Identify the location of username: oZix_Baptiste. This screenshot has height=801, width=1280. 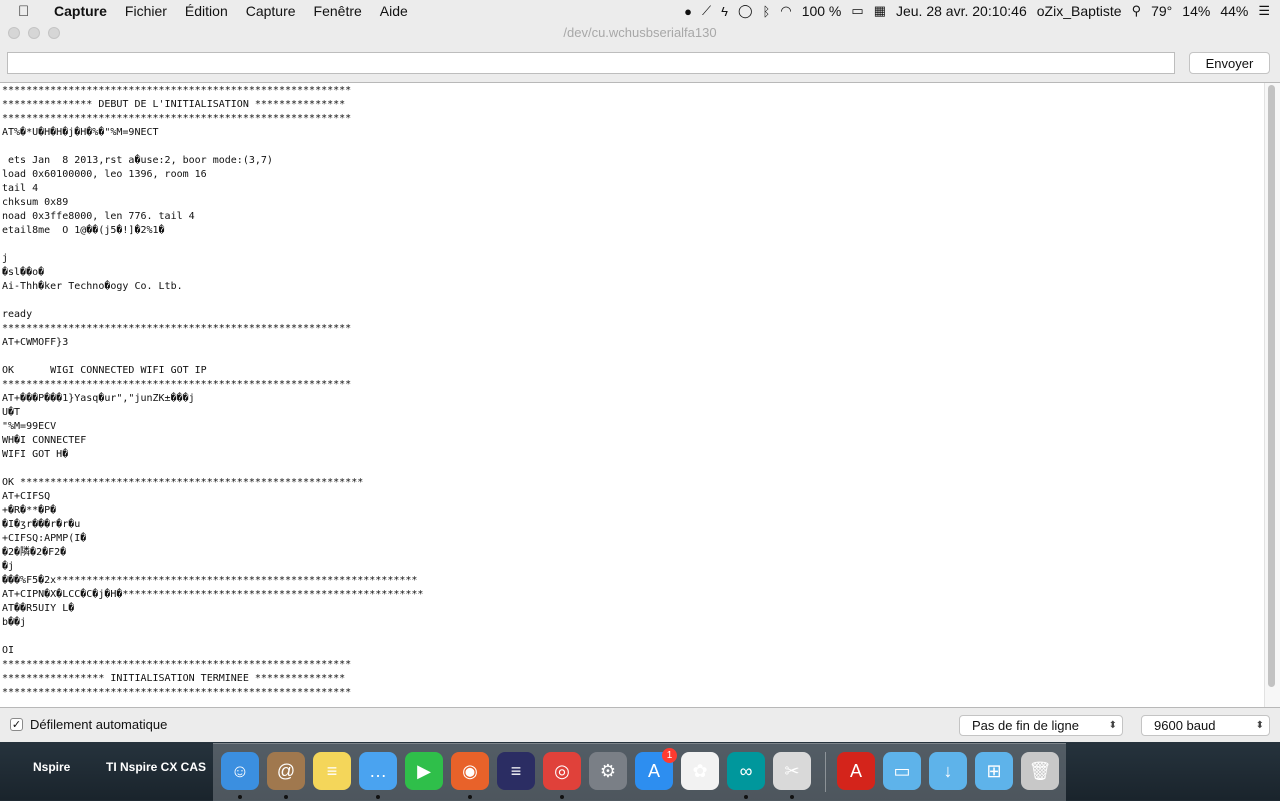
(1079, 11).